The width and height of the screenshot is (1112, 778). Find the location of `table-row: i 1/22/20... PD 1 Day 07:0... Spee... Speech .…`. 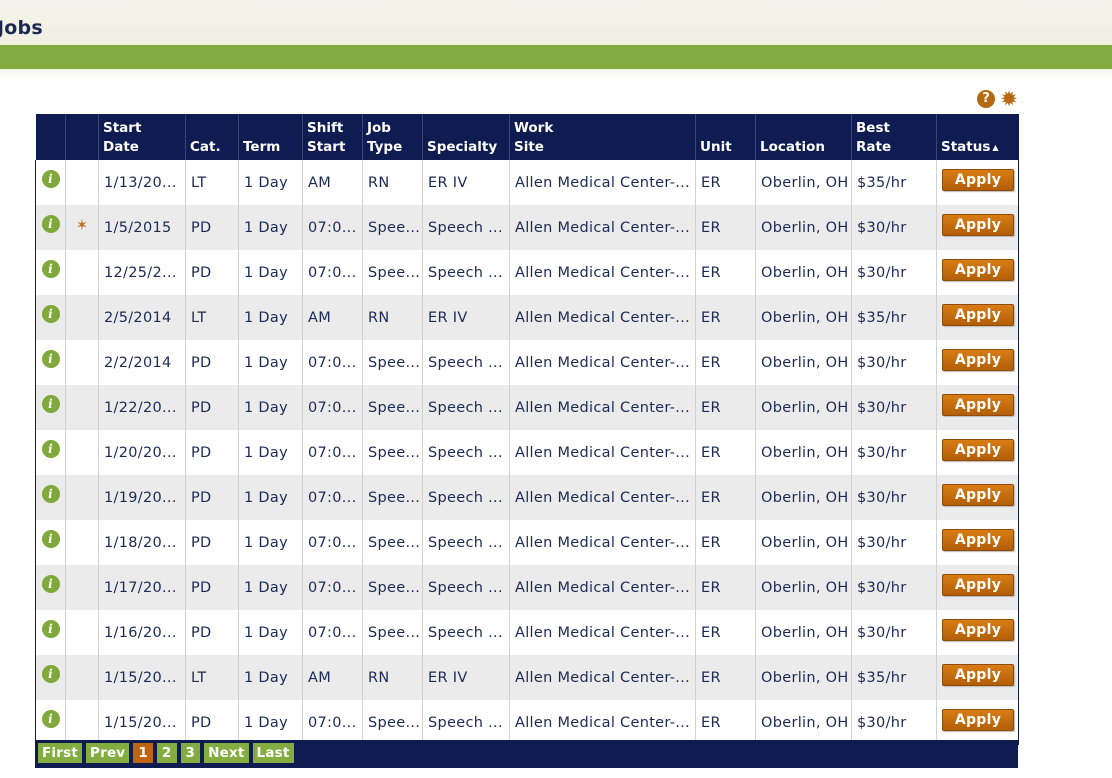

table-row: i 1/22/20... PD 1 Day 07:0... Spee... Speech .… is located at coordinates (527, 407).